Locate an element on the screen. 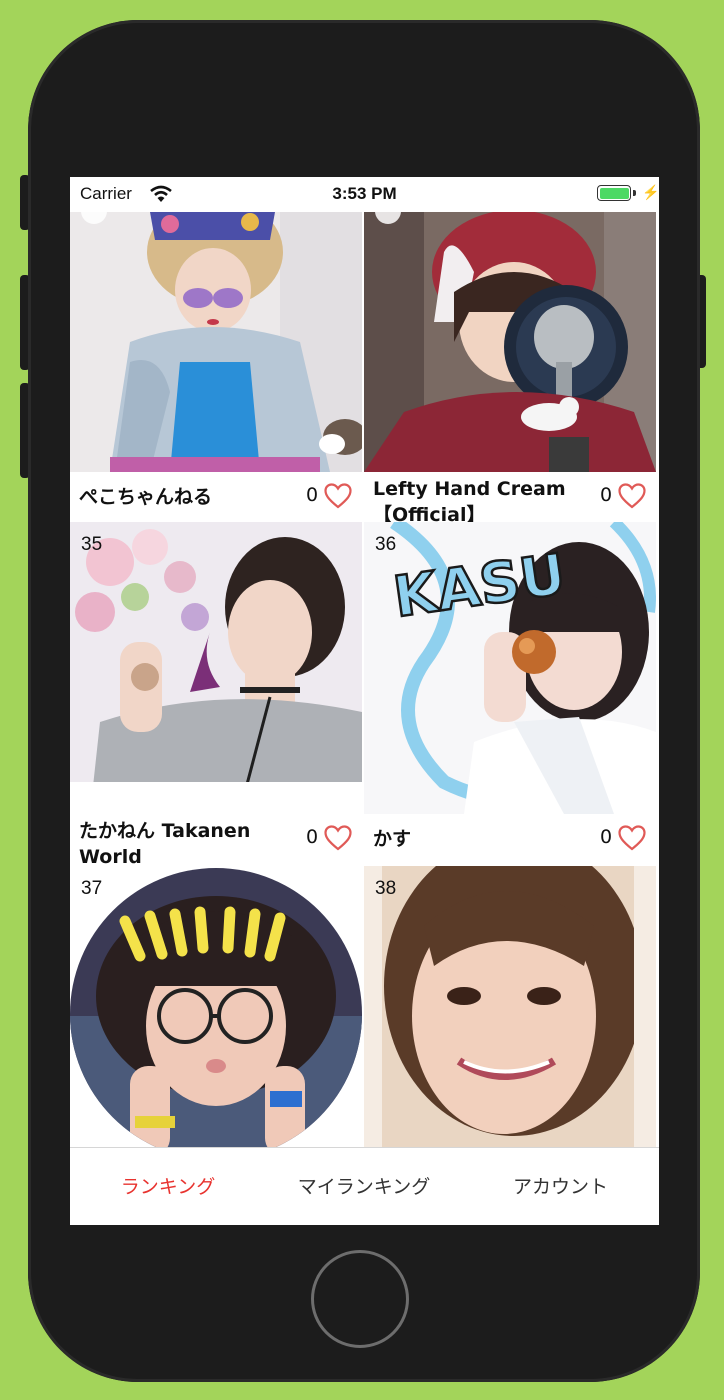 Image resolution: width=724 pixels, height=1400 pixels. status-bar: Carrier 3:53 PM ⚡ is located at coordinates (364, 194).